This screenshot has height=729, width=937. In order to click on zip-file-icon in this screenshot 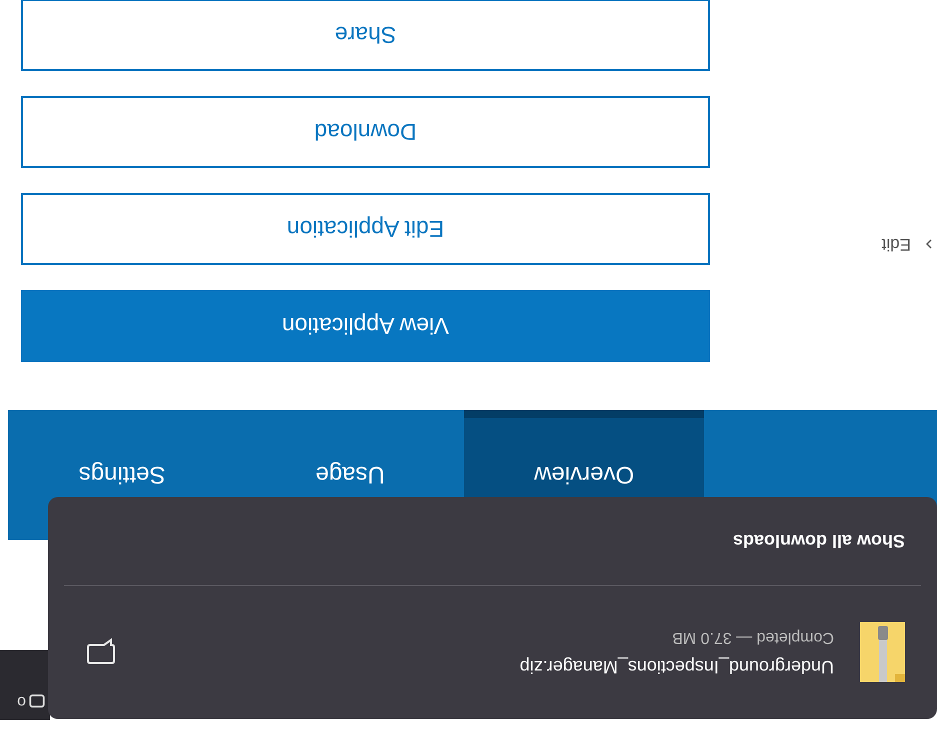, I will do `click(882, 652)`.